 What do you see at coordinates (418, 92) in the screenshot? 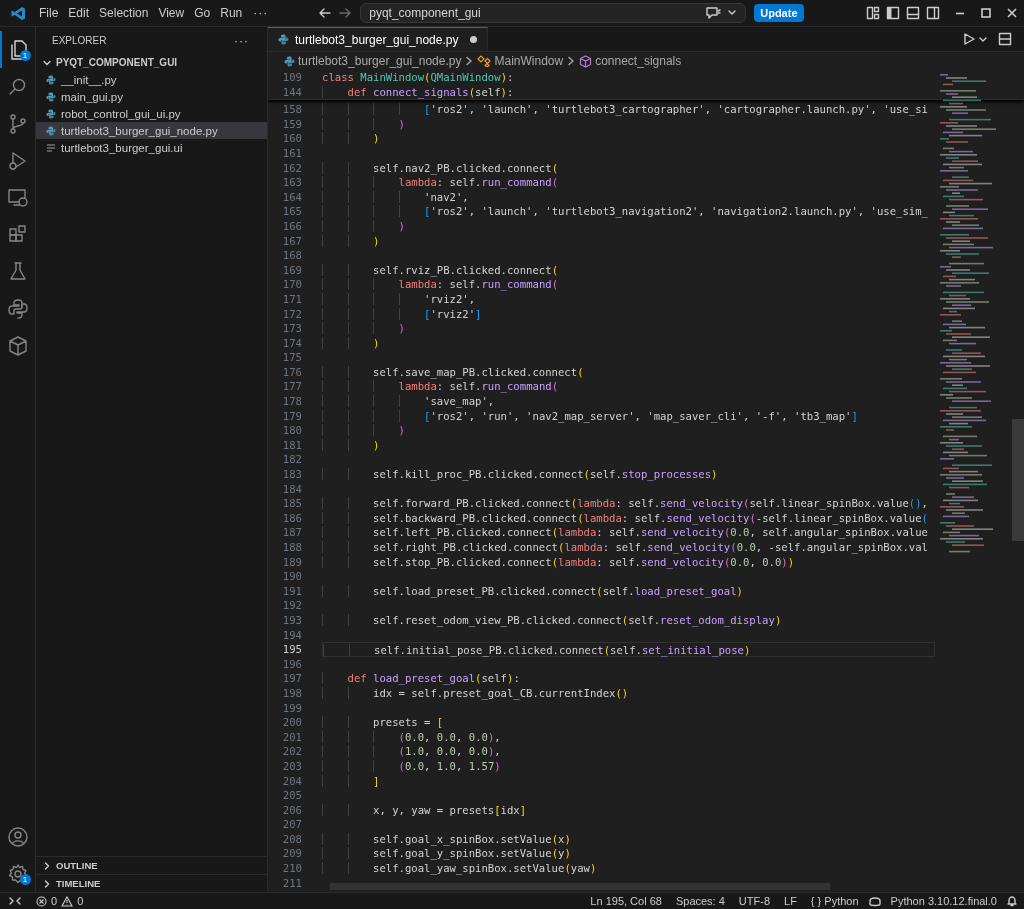
I see `code-line: def connect_signals(self):` at bounding box center [418, 92].